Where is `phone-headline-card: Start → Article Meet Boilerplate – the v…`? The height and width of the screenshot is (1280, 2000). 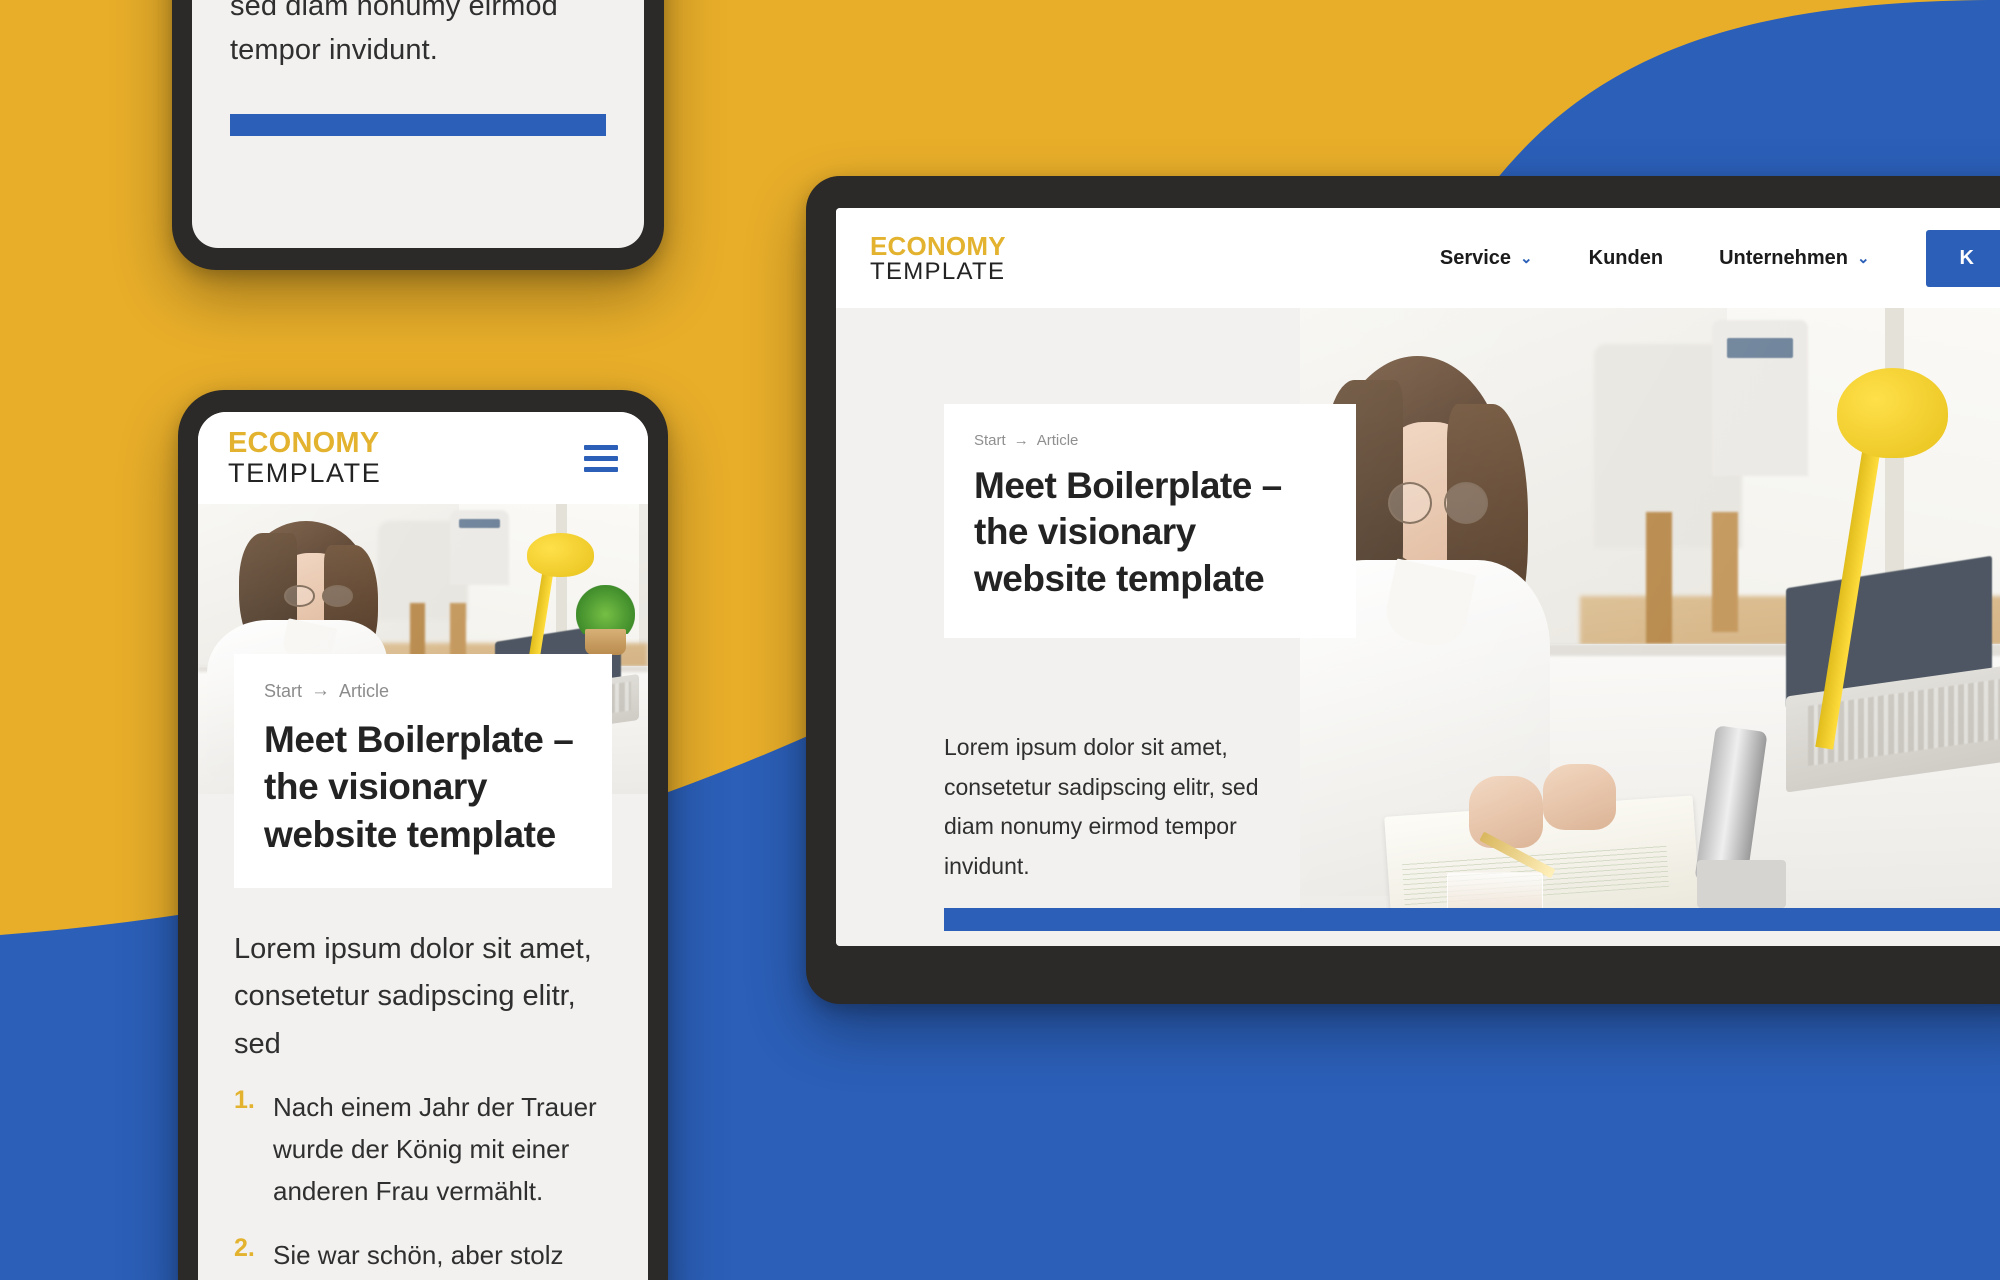
phone-headline-card: Start → Article Meet Boilerplate – the v… is located at coordinates (423, 771).